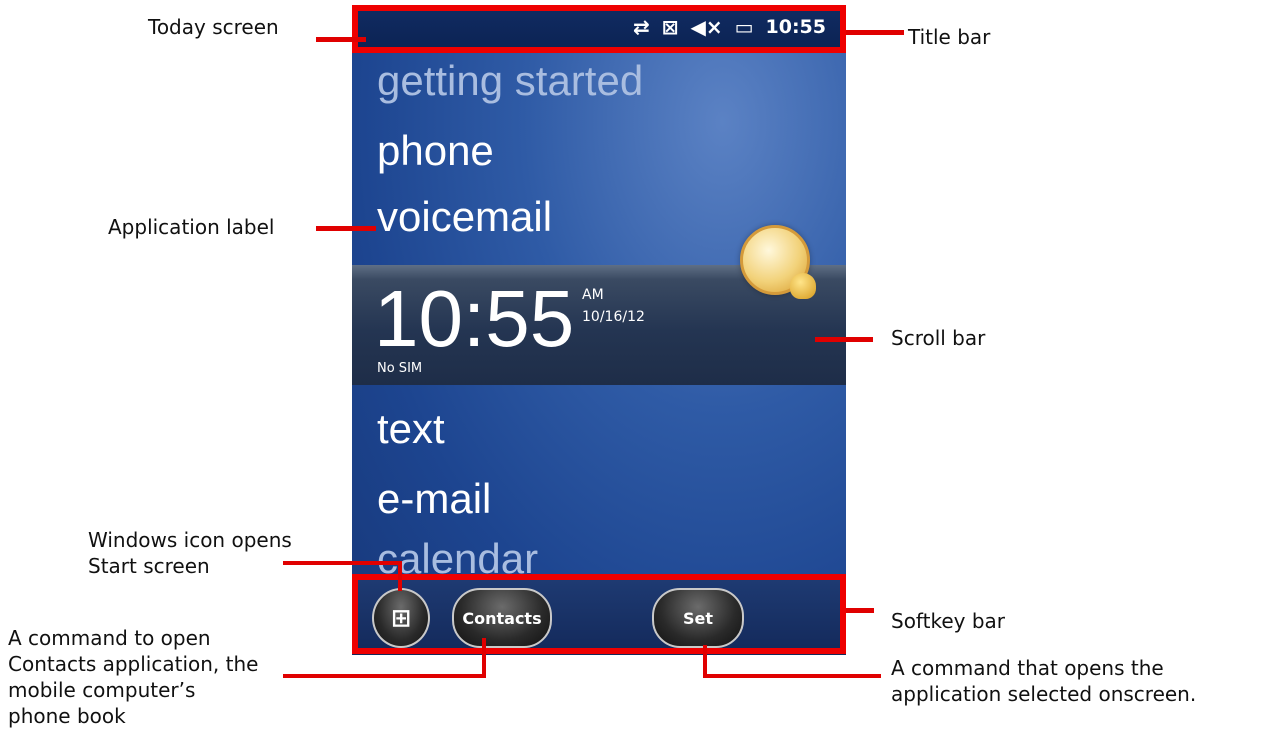 Image resolution: width=1271 pixels, height=735 pixels. What do you see at coordinates (434, 499) in the screenshot?
I see `app-item-email: e-mail` at bounding box center [434, 499].